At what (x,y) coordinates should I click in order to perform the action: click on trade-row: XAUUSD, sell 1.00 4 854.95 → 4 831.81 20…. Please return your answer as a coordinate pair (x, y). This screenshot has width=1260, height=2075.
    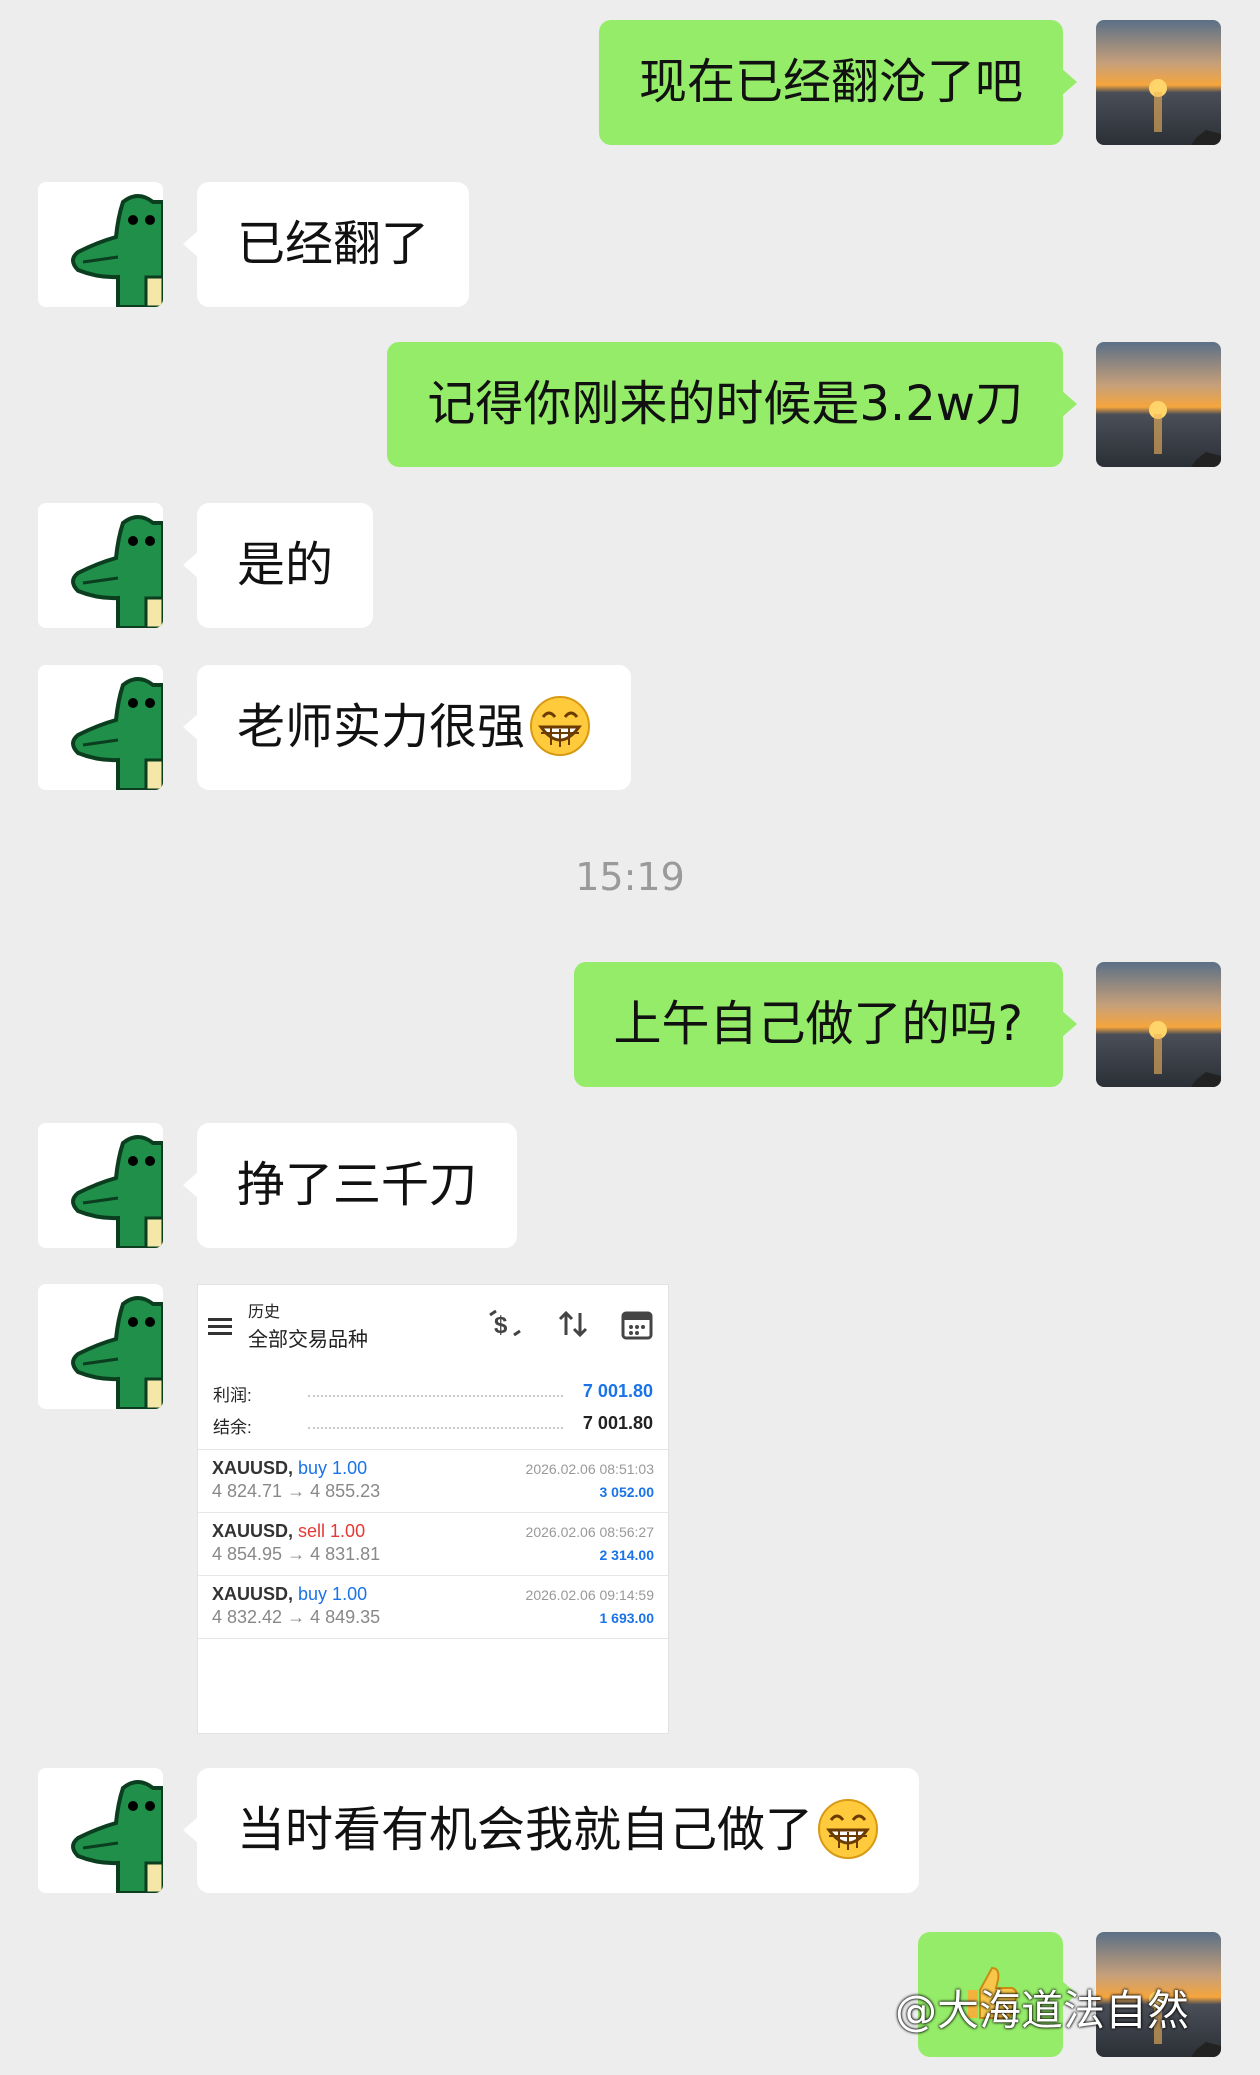
    Looking at the image, I should click on (433, 1543).